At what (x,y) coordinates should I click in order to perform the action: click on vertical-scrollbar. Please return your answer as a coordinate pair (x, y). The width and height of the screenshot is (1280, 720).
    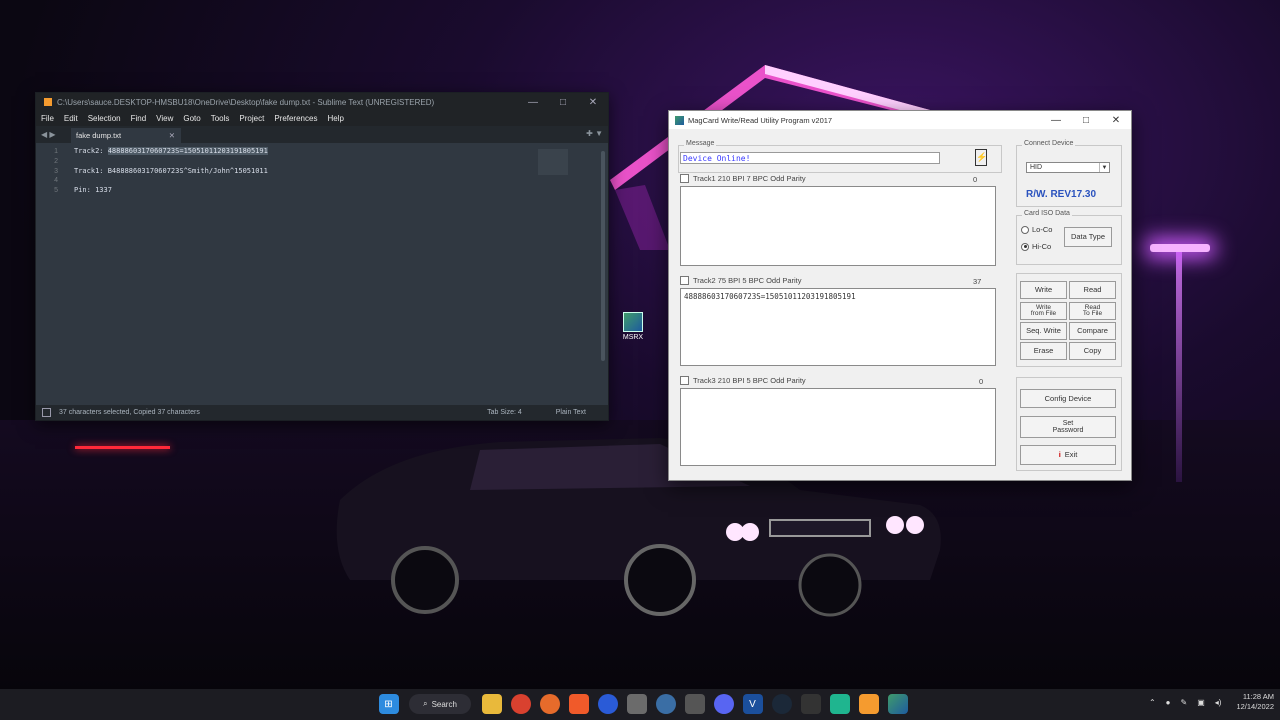
    Looking at the image, I should click on (603, 256).